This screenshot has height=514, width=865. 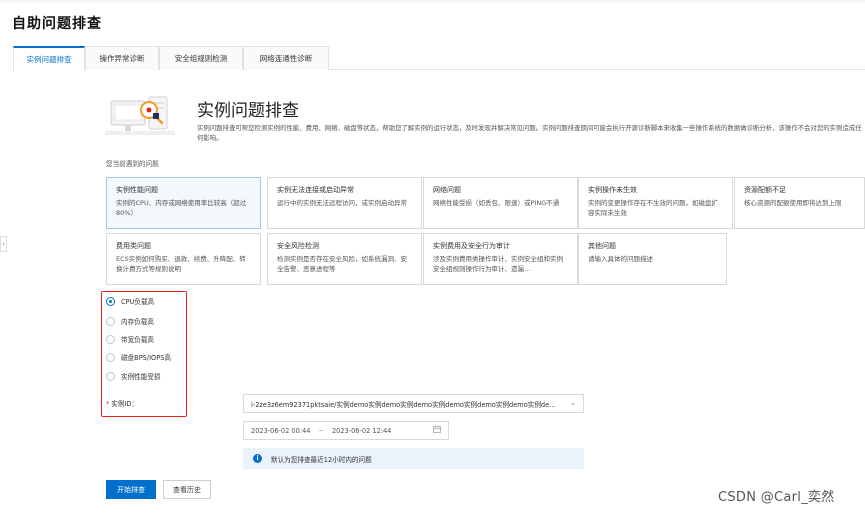 I want to click on tab-instance-diagnosis: 实例问题排查, so click(x=49, y=58).